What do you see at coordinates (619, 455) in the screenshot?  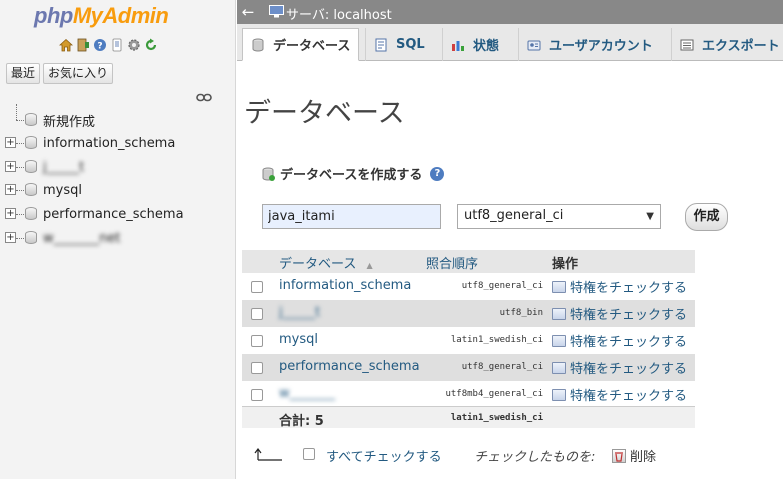 I see `delete-icon` at bounding box center [619, 455].